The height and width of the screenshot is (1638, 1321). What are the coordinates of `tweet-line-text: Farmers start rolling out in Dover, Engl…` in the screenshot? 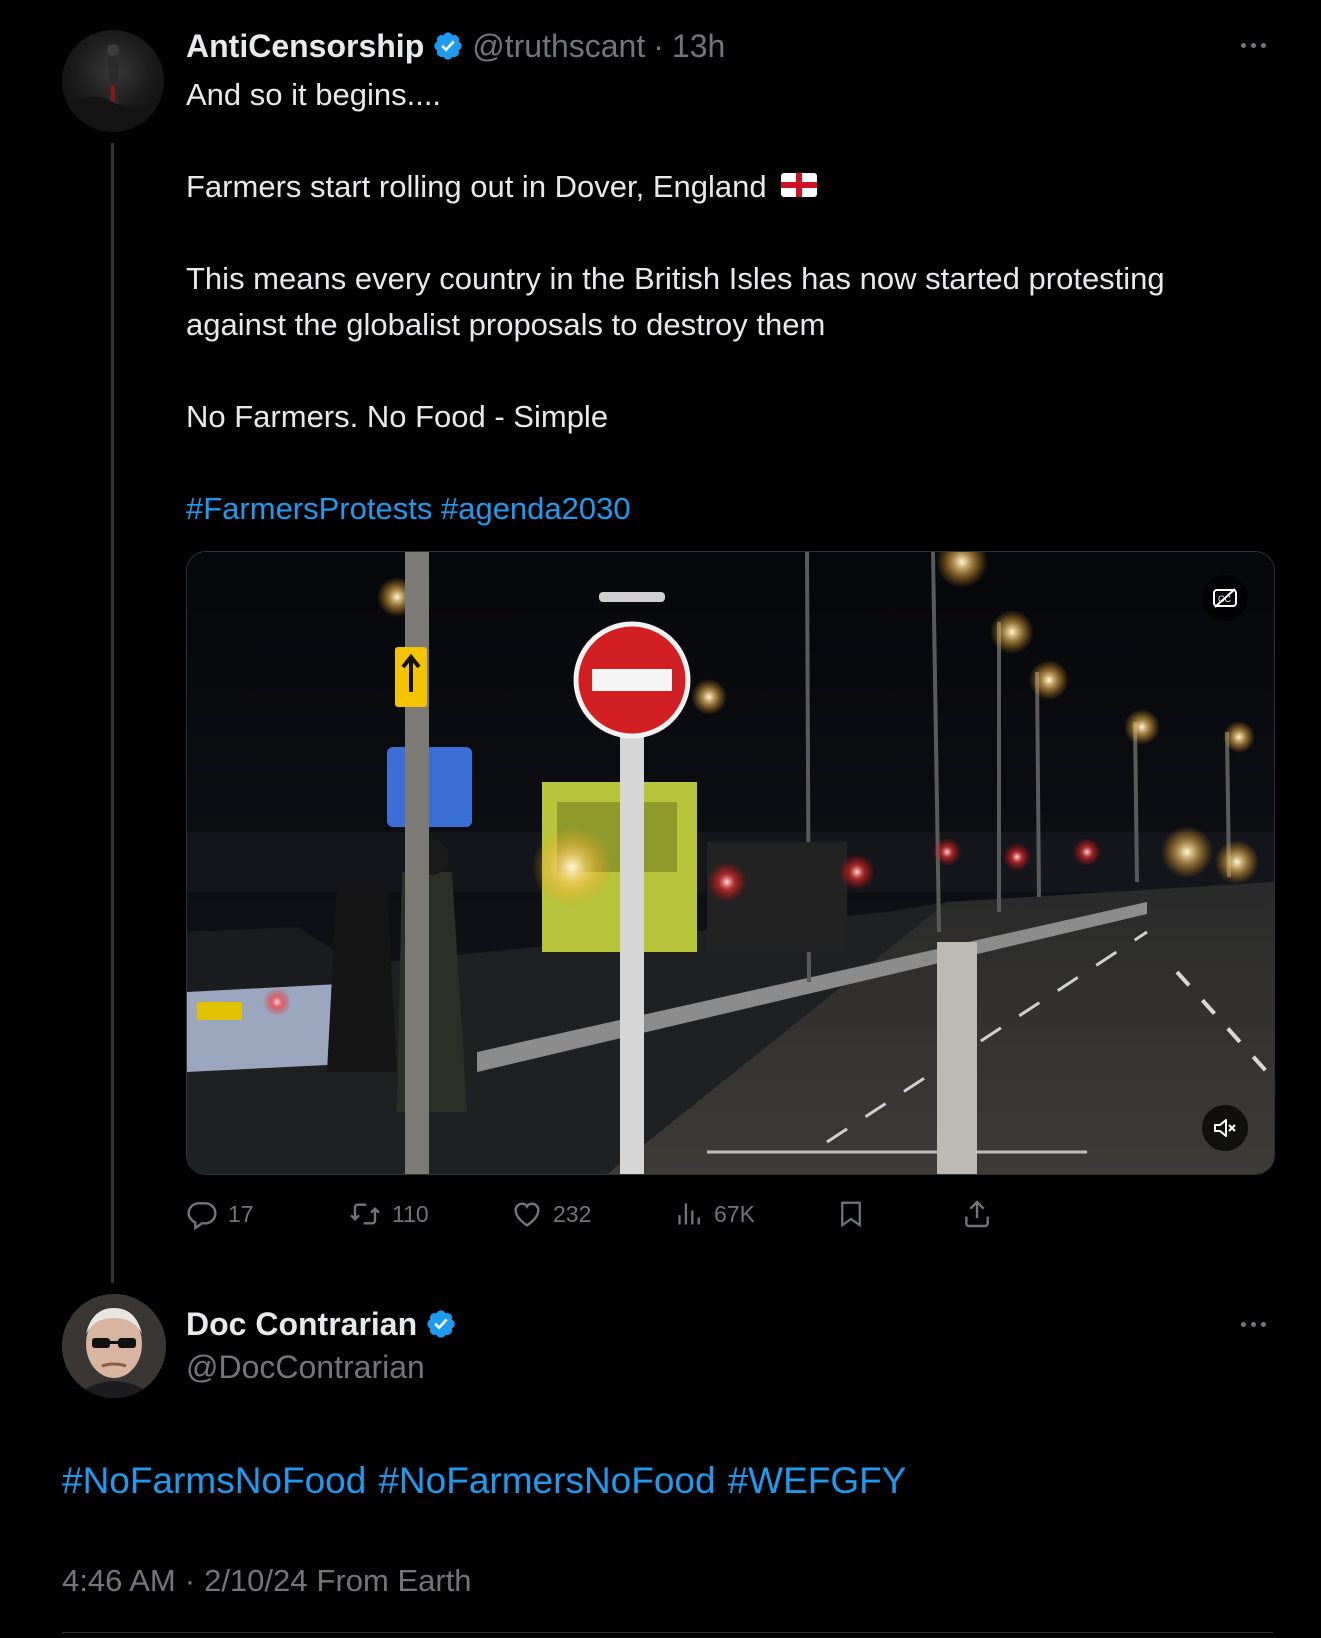 It's located at (476, 186).